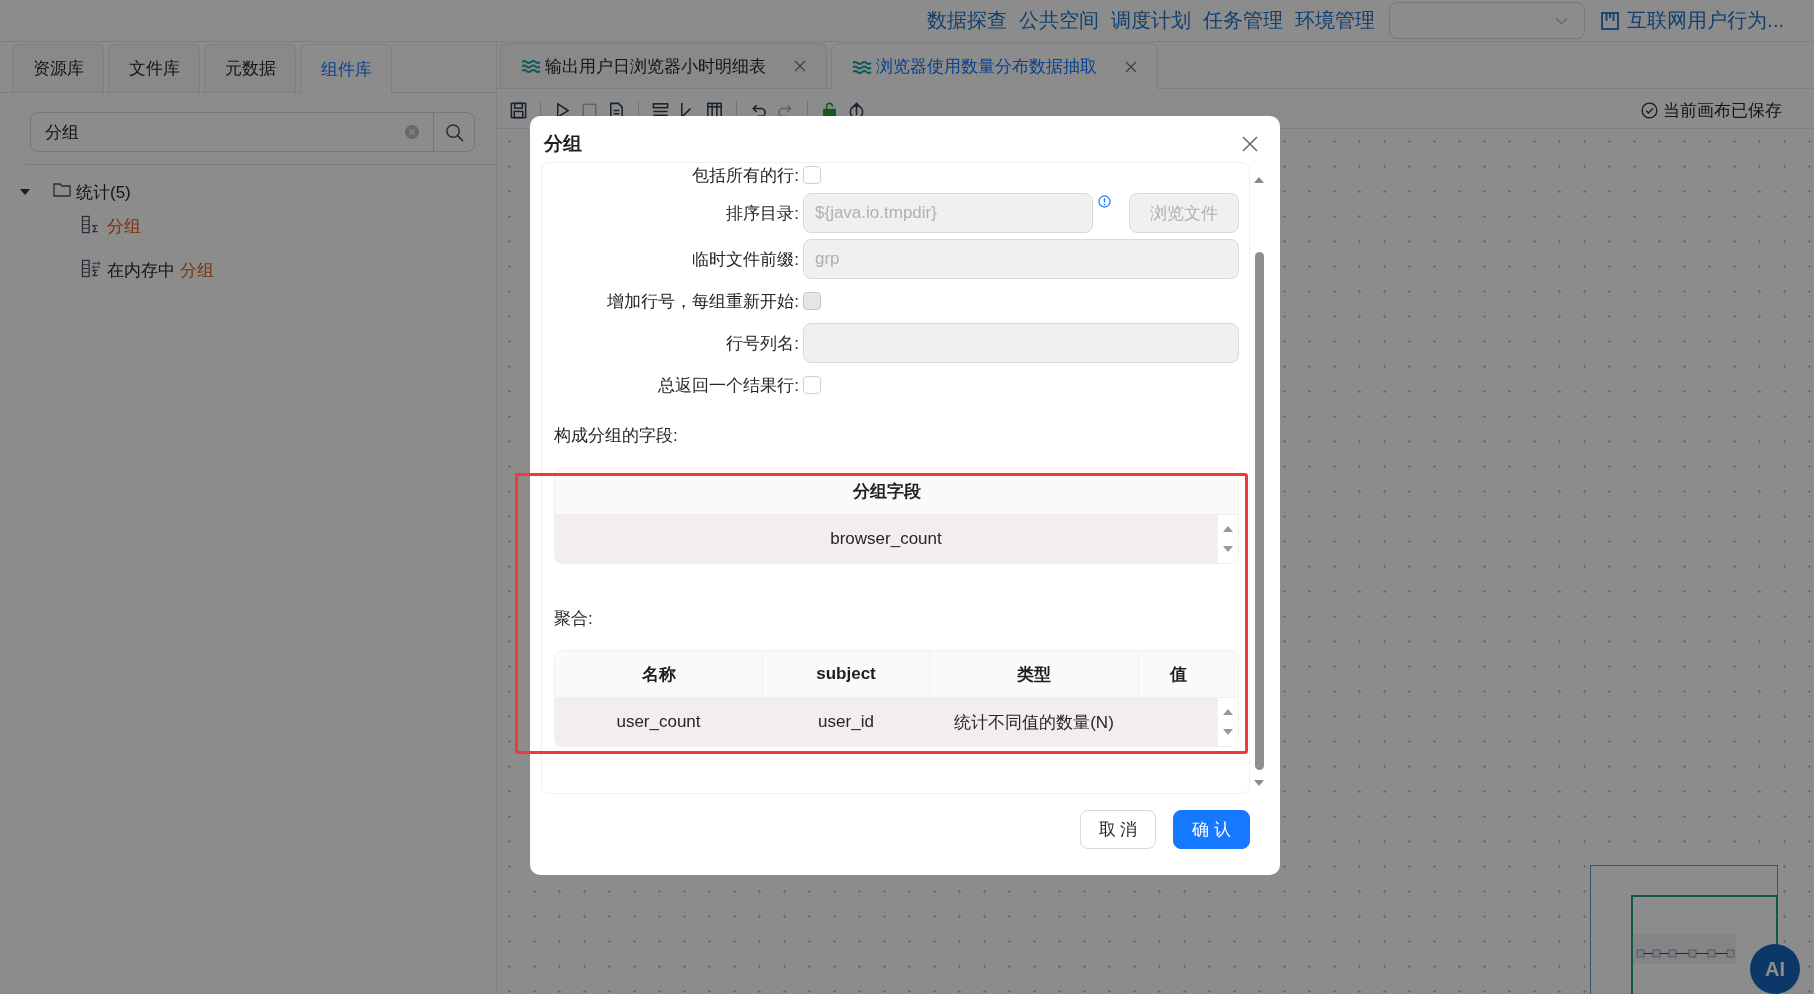 This screenshot has width=1814, height=994. I want to click on search-button, so click(454, 132).